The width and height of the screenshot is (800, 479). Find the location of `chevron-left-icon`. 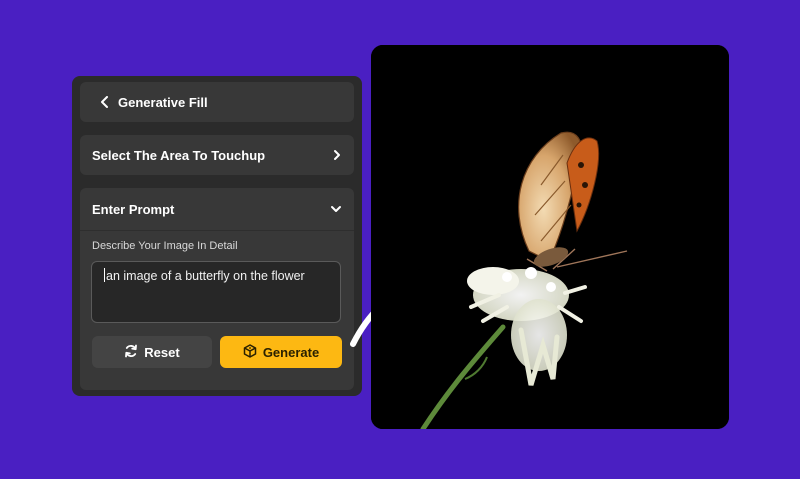

chevron-left-icon is located at coordinates (105, 102).